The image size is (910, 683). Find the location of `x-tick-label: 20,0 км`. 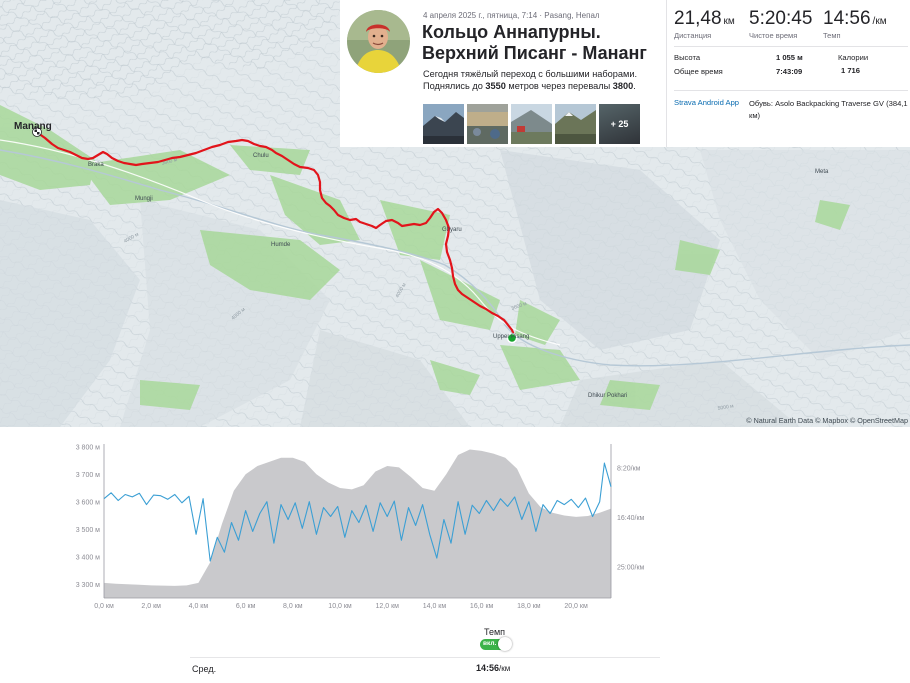

x-tick-label: 20,0 км is located at coordinates (576, 606).